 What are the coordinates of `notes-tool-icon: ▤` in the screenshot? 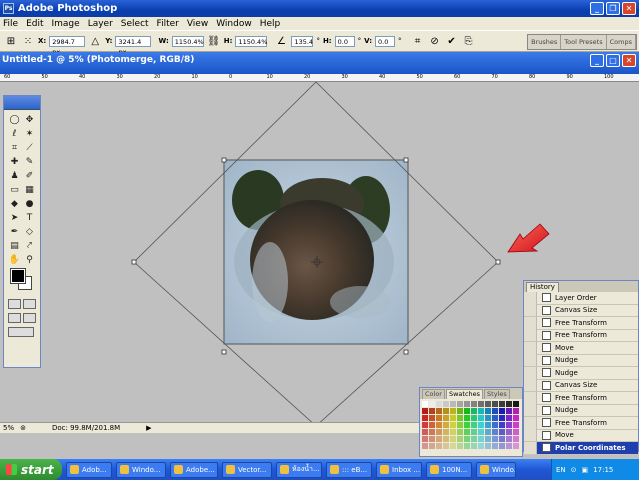 It's located at (14, 245).